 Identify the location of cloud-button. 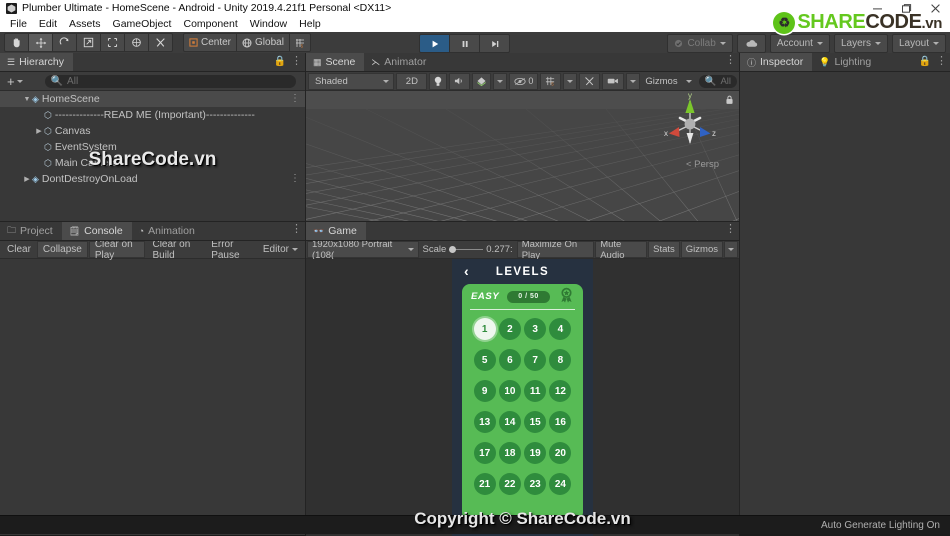
(751, 43).